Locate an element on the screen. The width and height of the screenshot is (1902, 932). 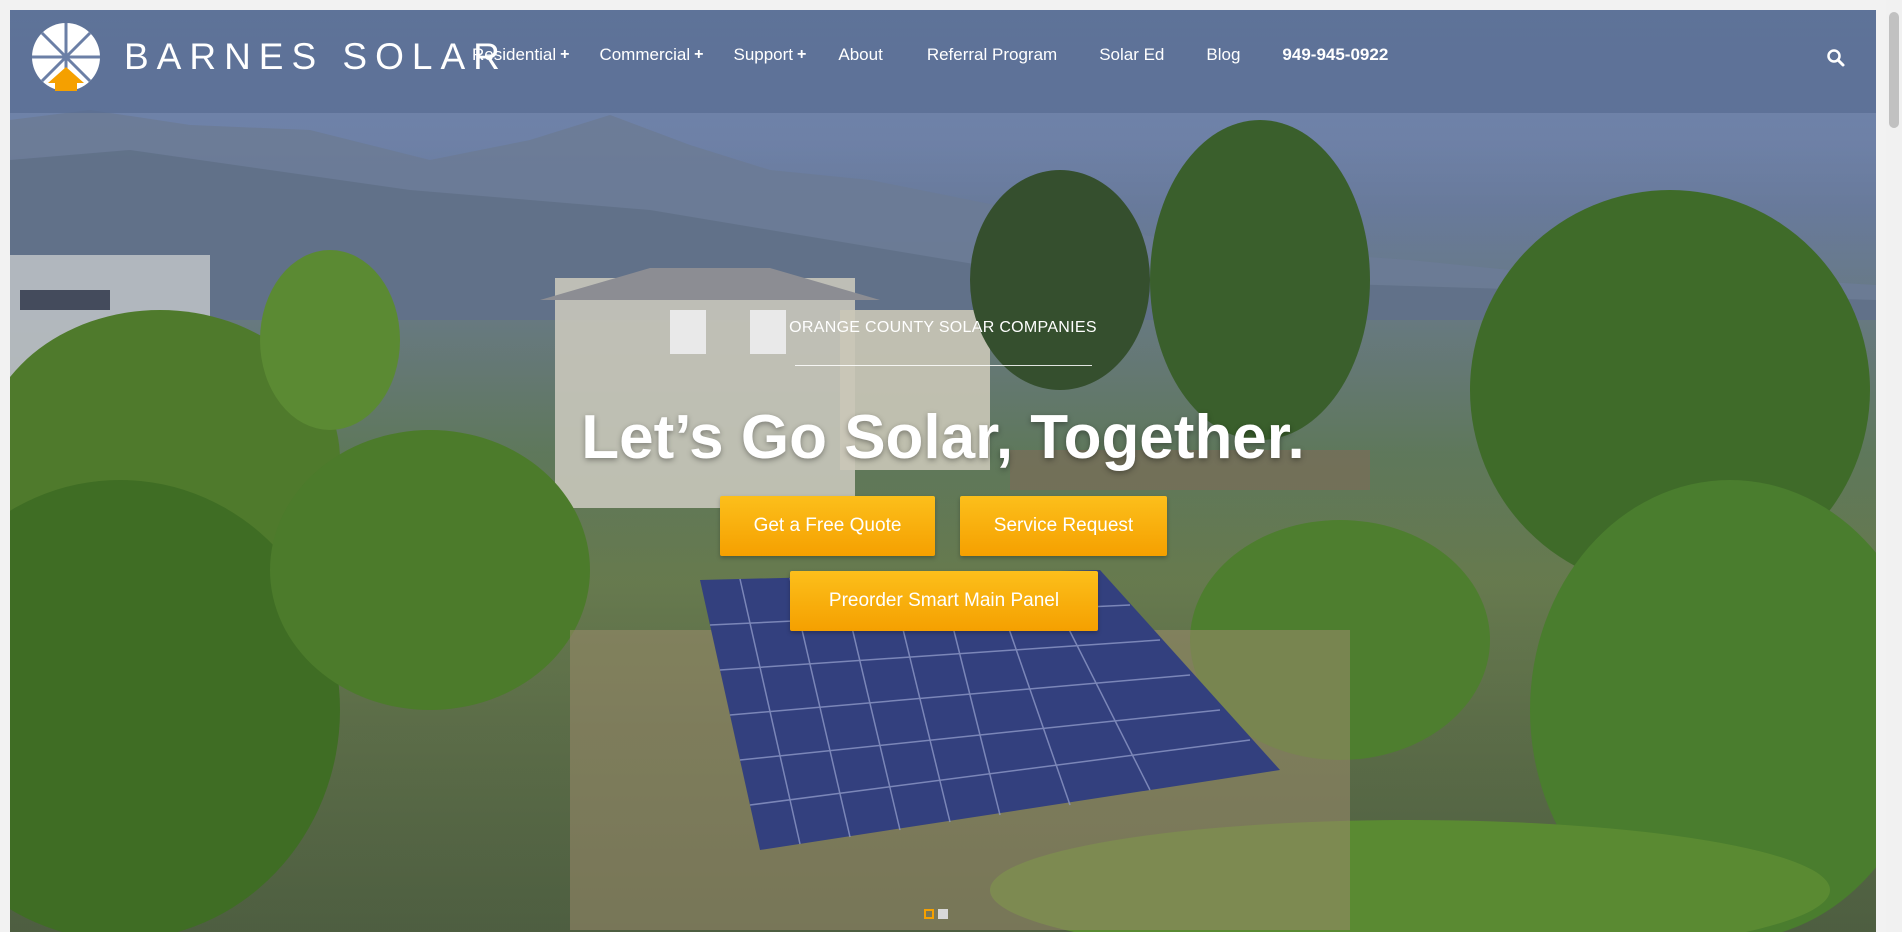
service-request-button: Service Request is located at coordinates (1063, 526).